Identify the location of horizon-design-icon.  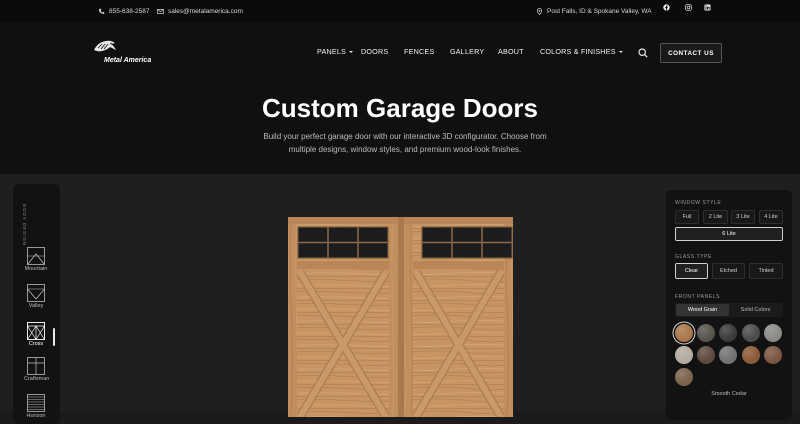
(36, 403).